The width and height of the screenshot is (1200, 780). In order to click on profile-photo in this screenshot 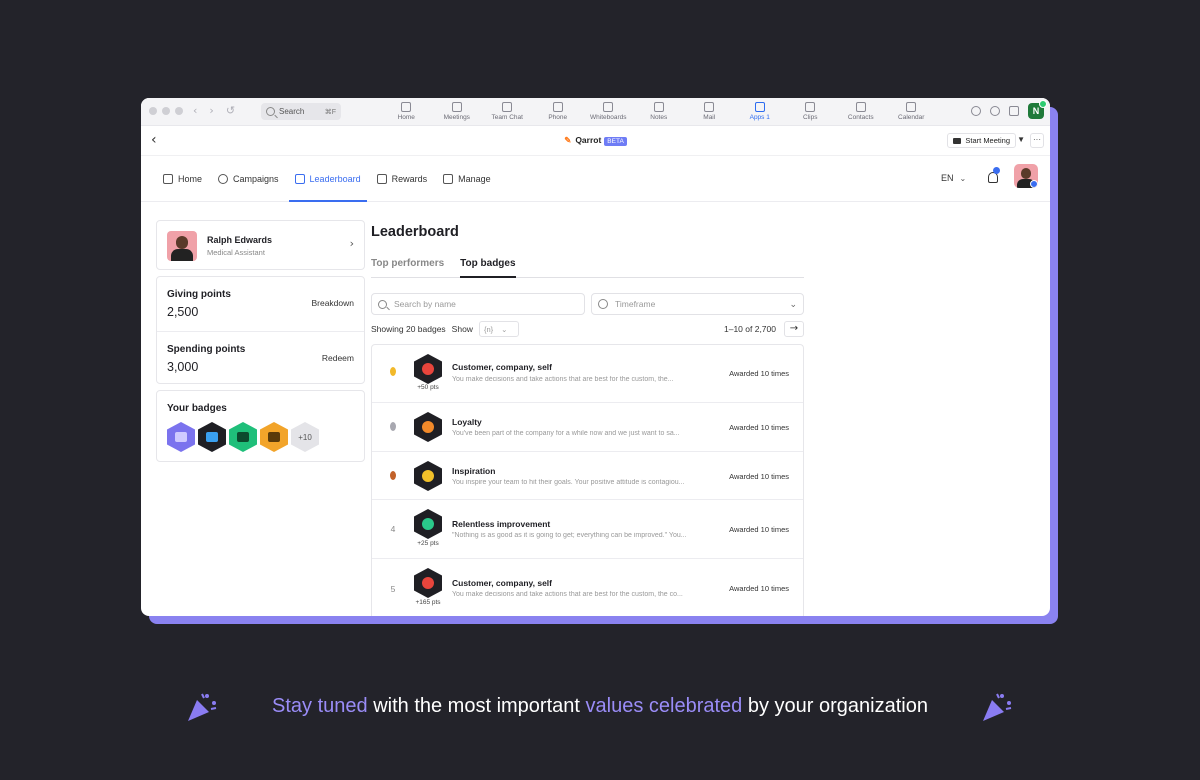, I will do `click(182, 246)`.